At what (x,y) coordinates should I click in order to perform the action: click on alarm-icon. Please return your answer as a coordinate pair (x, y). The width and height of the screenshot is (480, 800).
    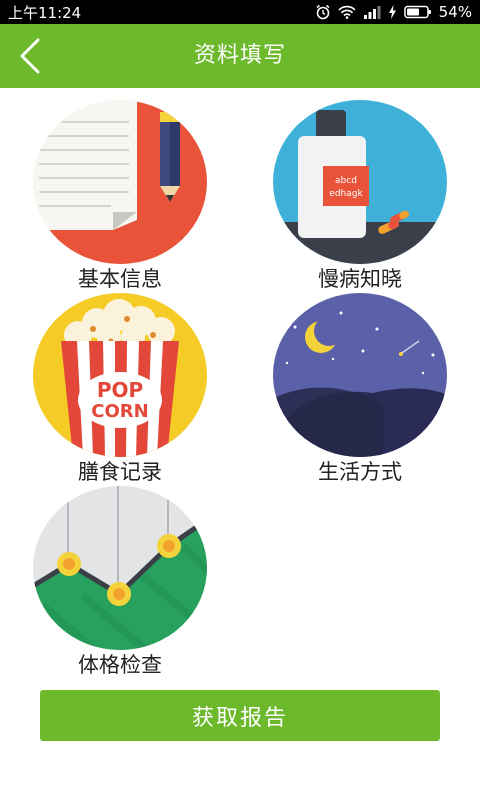
    Looking at the image, I should click on (323, 12).